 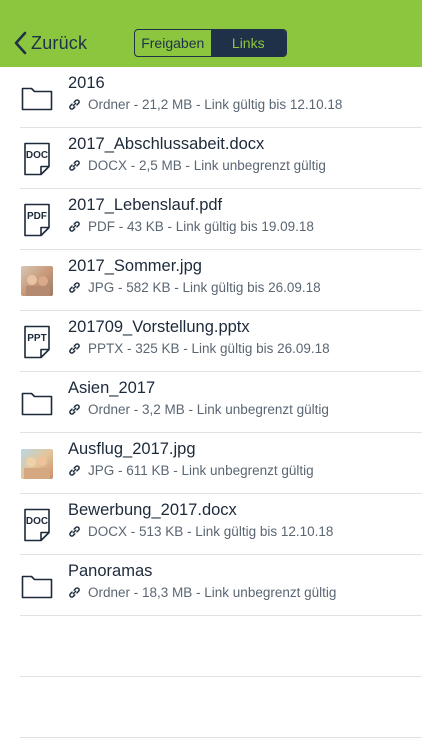 What do you see at coordinates (201, 470) in the screenshot?
I see `file-meta: JPG - 611 KB - Link unbegrenzt gültig` at bounding box center [201, 470].